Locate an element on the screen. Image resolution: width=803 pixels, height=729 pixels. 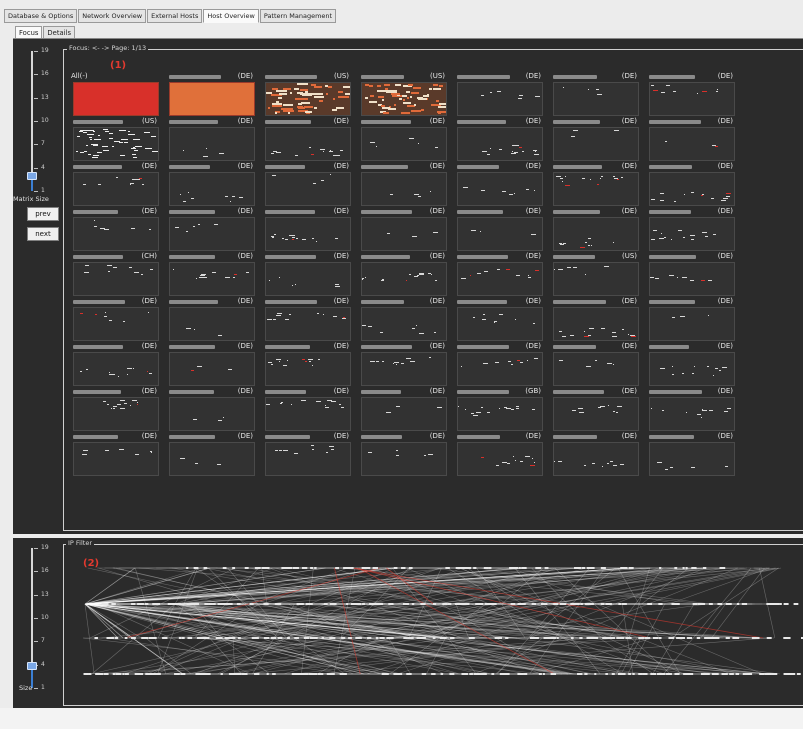
prev-button: prev is located at coordinates (43, 214).